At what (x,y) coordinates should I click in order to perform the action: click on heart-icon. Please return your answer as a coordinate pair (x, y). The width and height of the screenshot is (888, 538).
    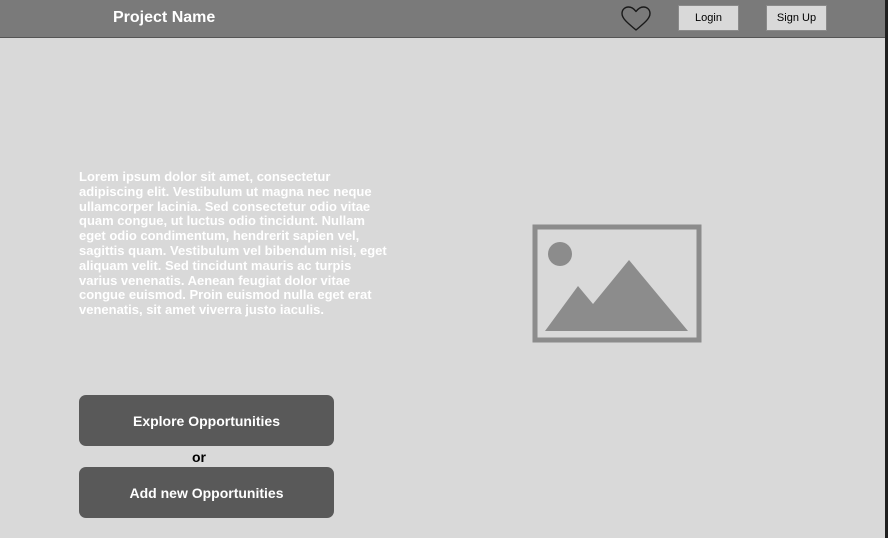
    Looking at the image, I should click on (636, 19).